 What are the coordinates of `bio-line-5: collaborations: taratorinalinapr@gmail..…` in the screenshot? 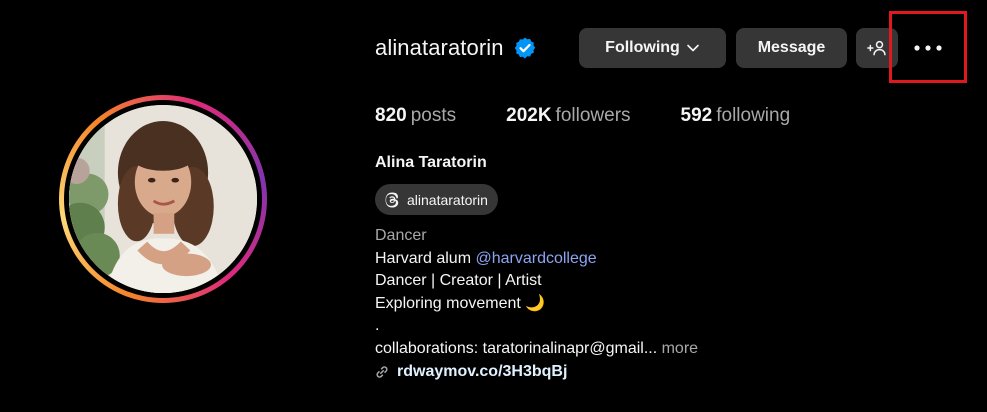 It's located at (536, 349).